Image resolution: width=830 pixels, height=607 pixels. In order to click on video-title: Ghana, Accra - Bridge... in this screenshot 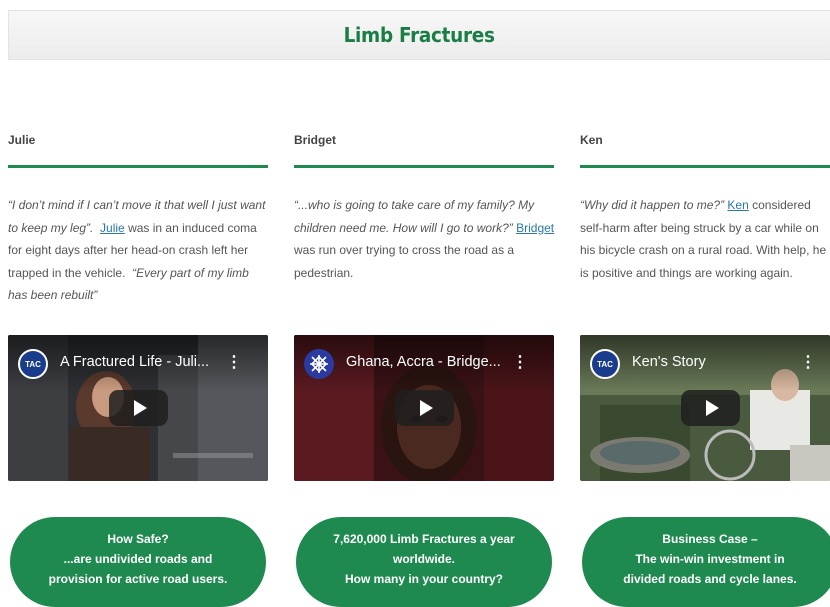, I will do `click(423, 362)`.